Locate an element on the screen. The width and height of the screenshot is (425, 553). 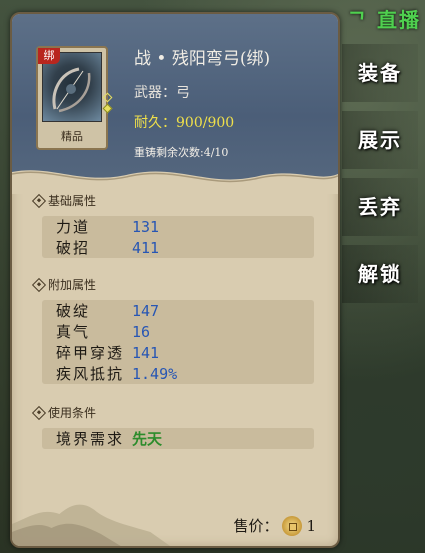
coin-icon is located at coordinates (292, 525).